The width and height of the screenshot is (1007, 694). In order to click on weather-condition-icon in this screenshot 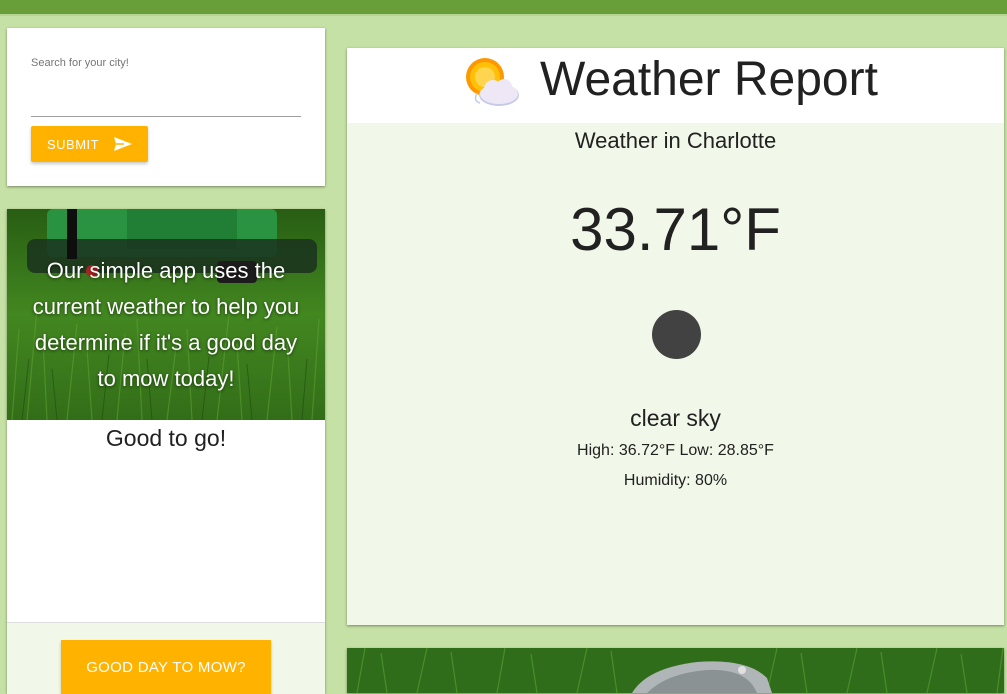, I will do `click(676, 334)`.